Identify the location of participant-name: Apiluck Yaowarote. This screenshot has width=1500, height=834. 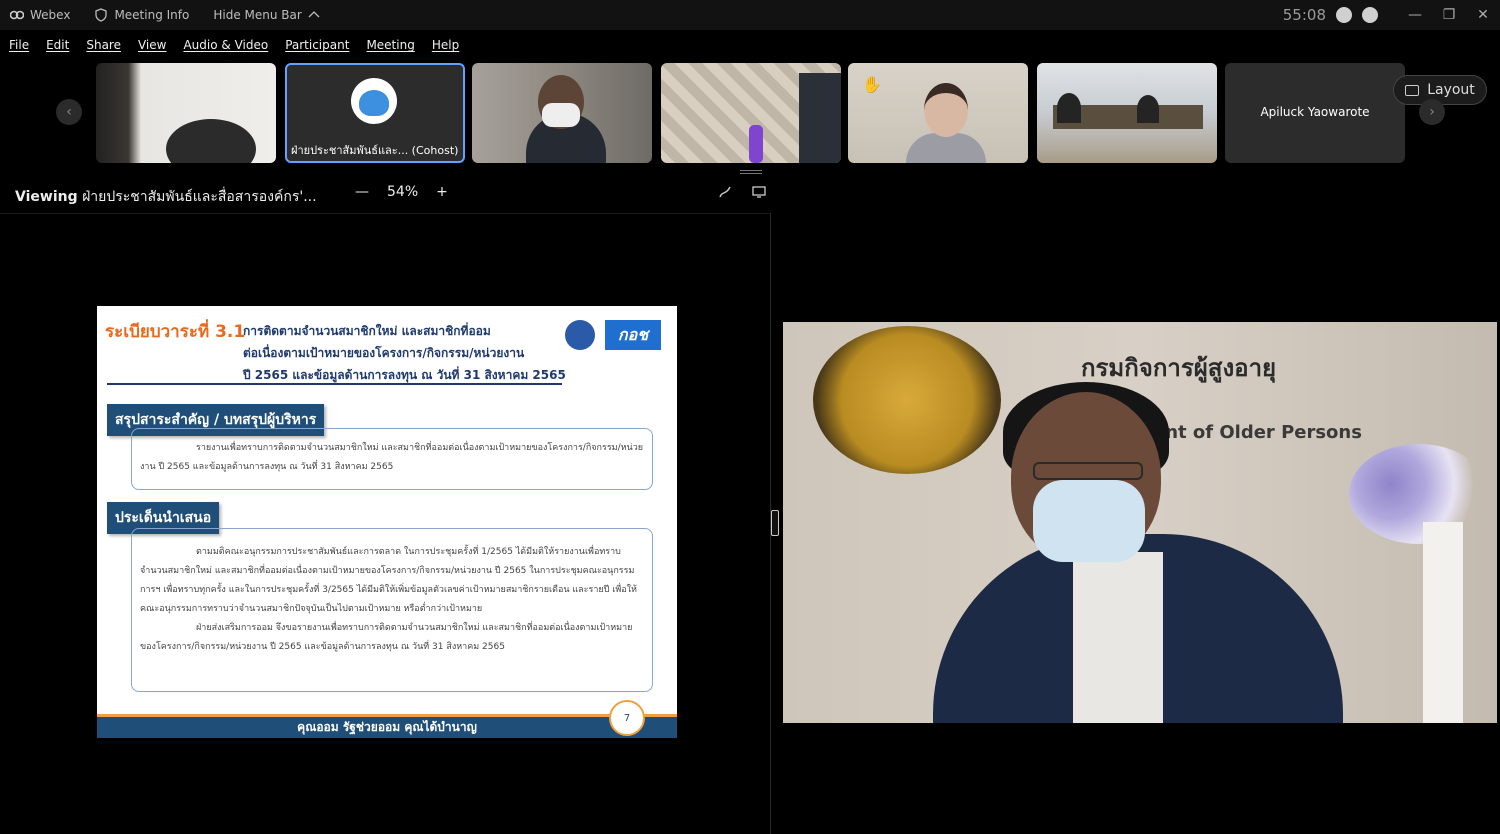
(1315, 112).